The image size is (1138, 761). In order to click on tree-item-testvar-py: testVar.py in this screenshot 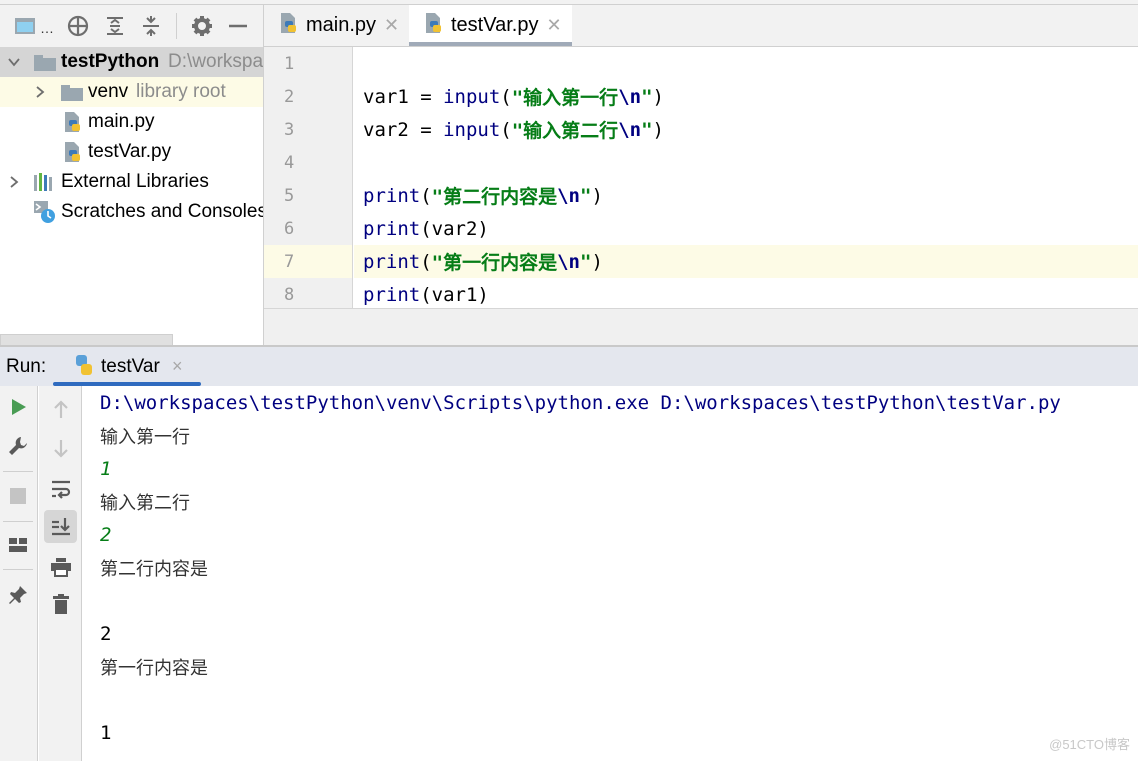, I will do `click(131, 152)`.